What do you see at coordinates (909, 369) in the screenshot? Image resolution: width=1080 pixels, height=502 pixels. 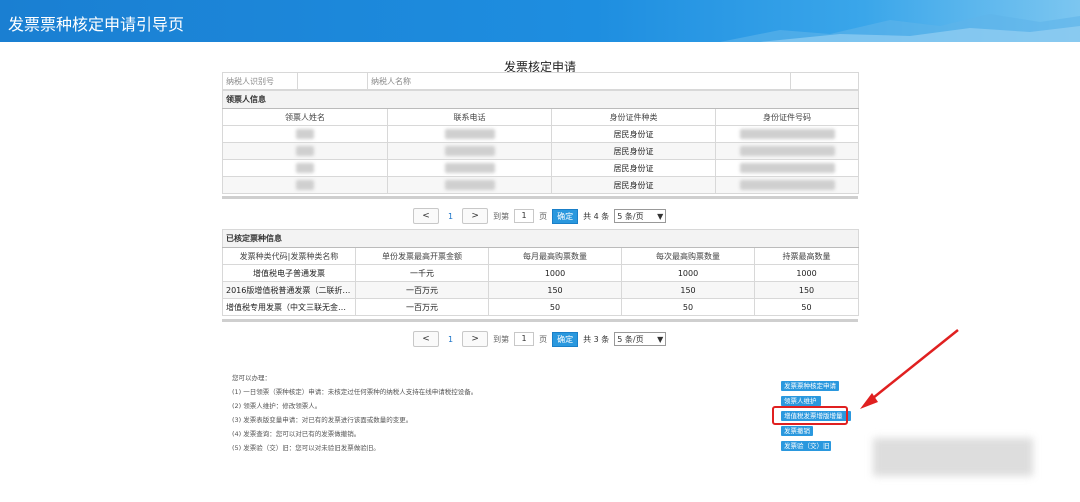 I see `red-arrow-icon` at bounding box center [909, 369].